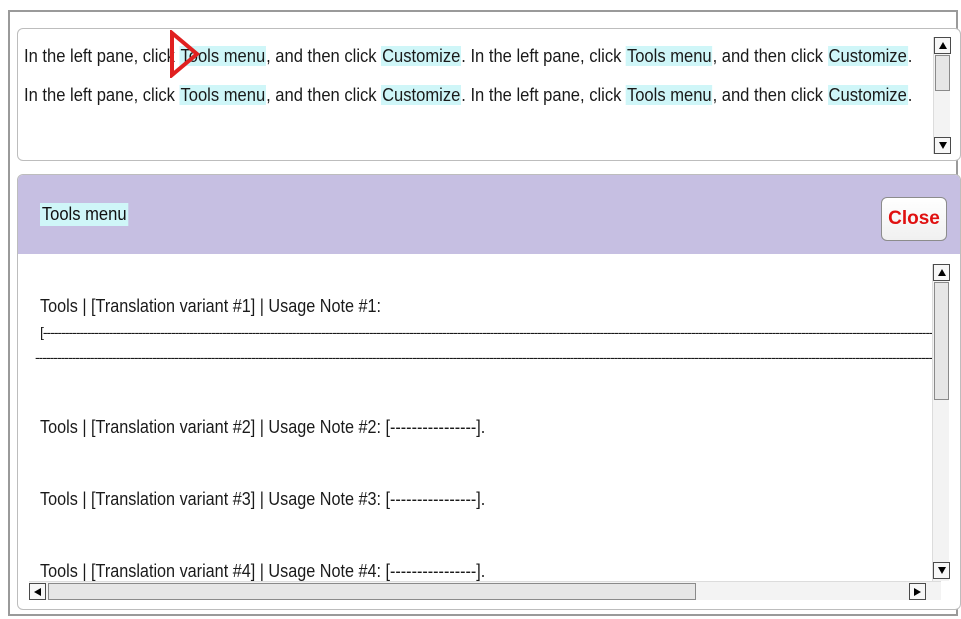  Describe the element at coordinates (910, 95) in the screenshot. I see `instruction-text-segment: .` at that location.